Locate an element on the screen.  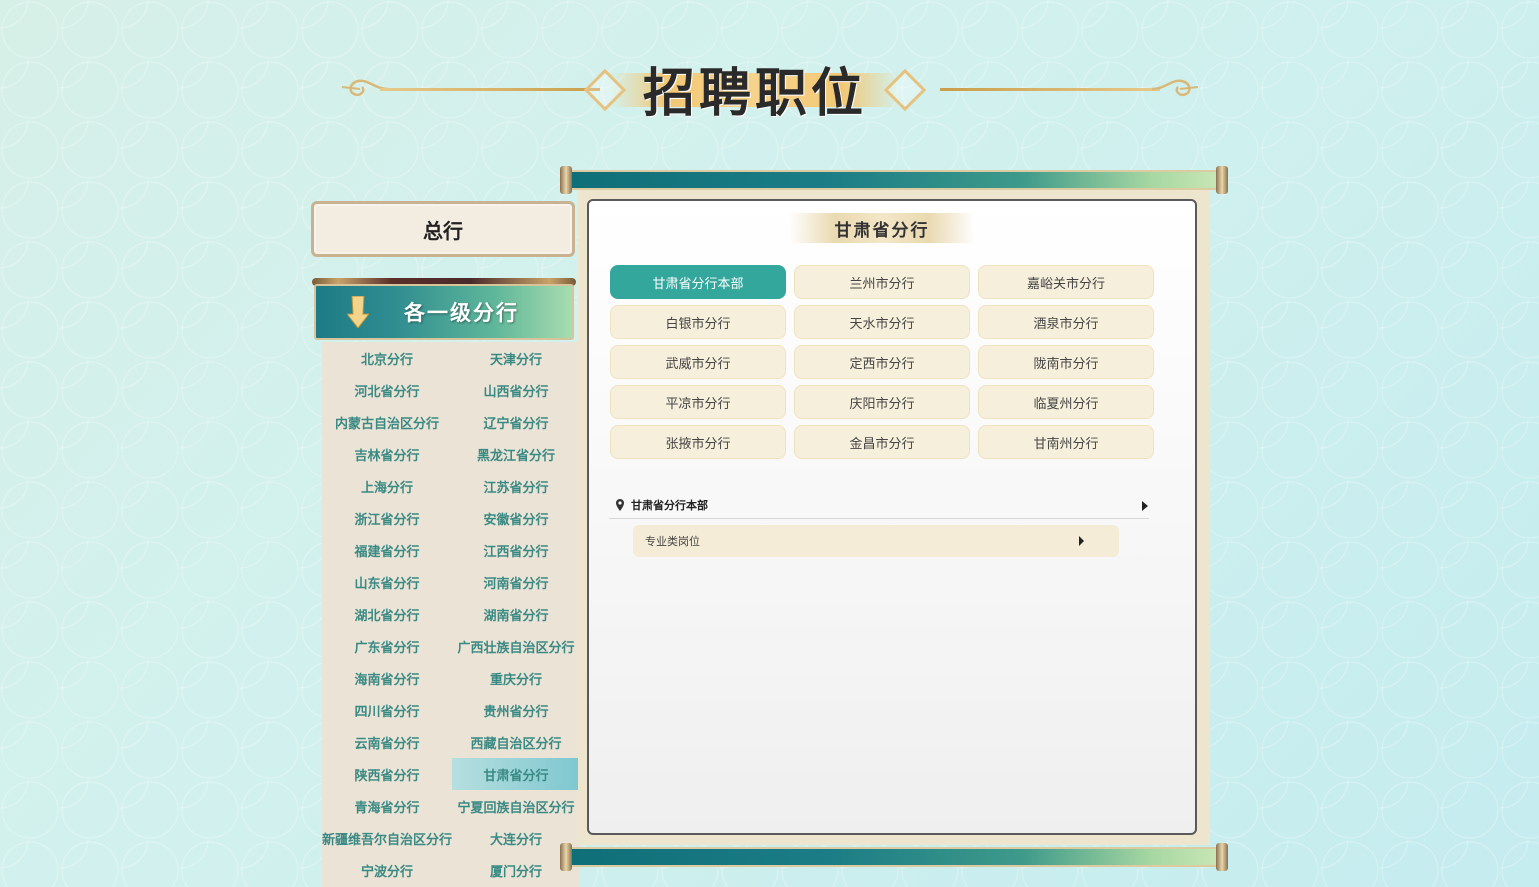
city-button: 天水市分行 is located at coordinates (882, 322).